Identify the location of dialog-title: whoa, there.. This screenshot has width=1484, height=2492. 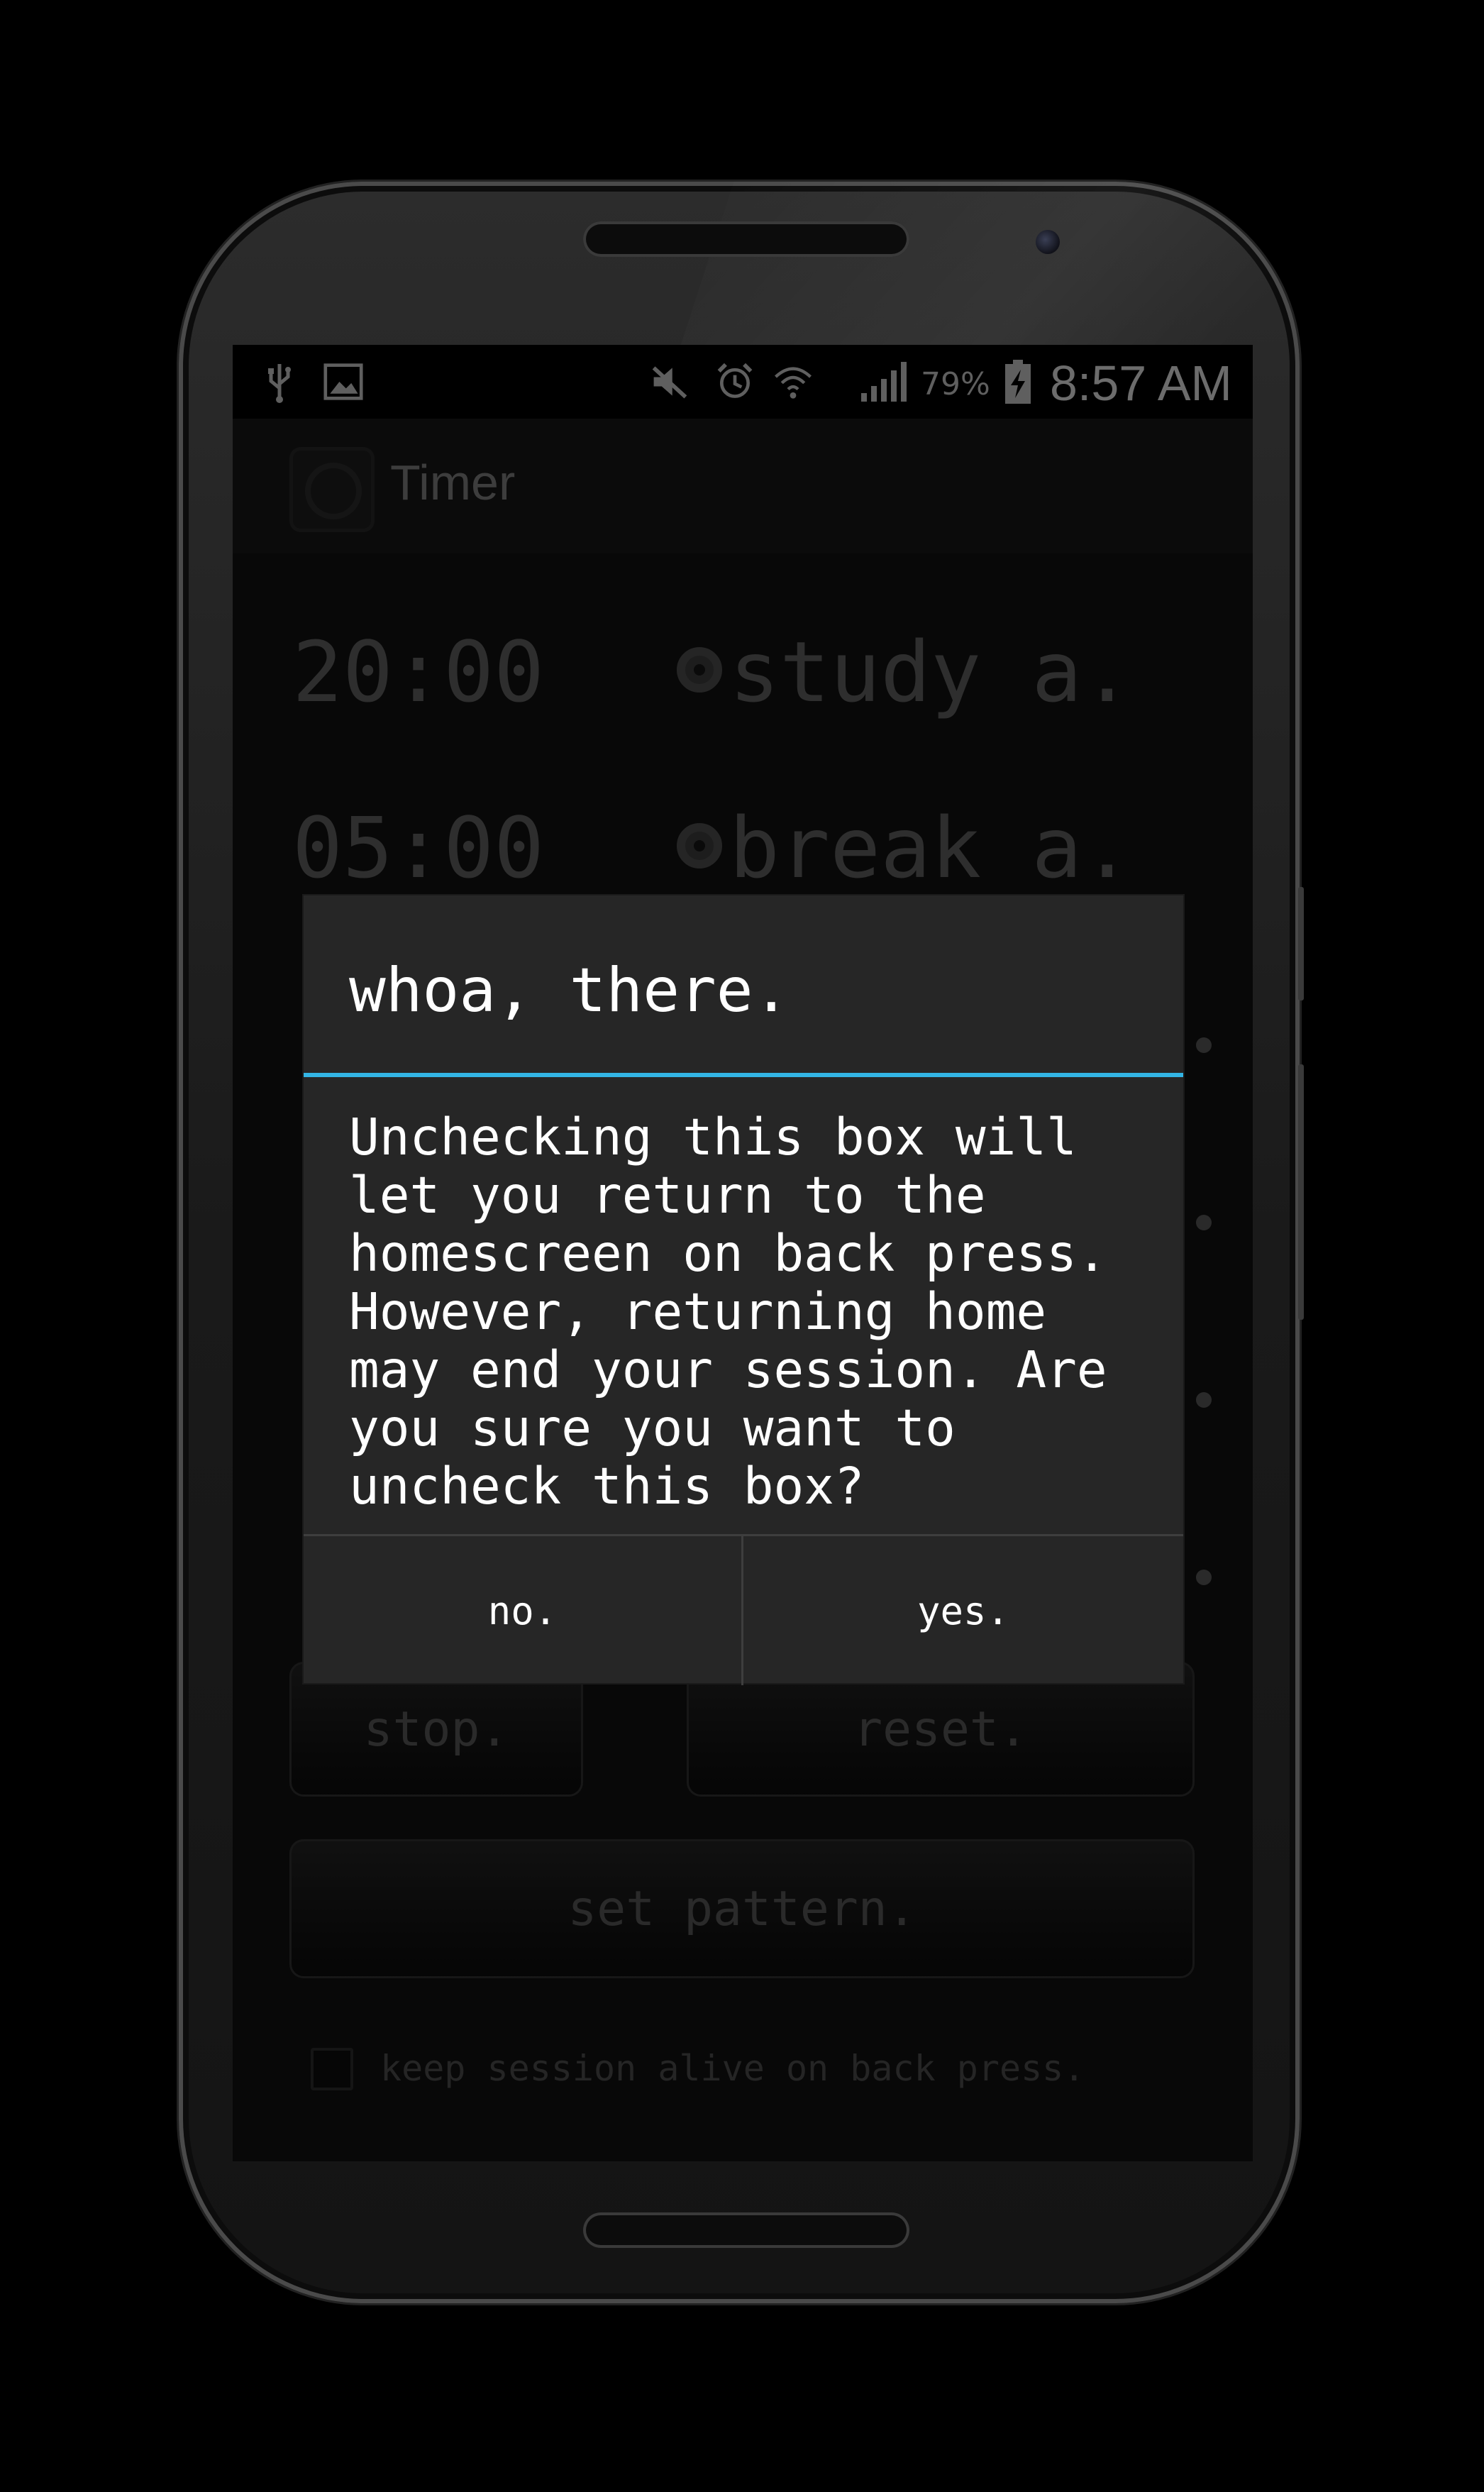
(569, 991).